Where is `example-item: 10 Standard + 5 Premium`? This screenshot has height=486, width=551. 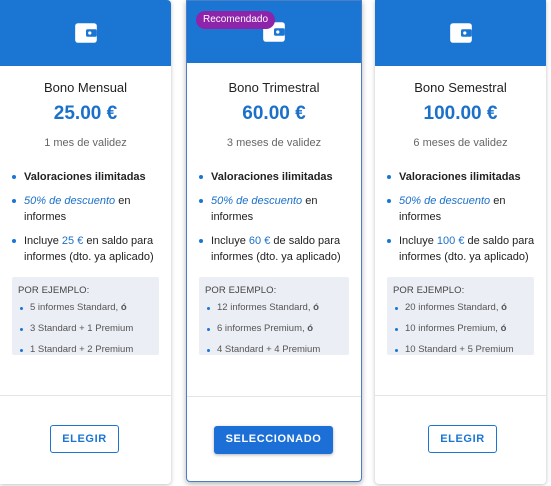
example-item: 10 Standard + 5 Premium is located at coordinates (460, 350).